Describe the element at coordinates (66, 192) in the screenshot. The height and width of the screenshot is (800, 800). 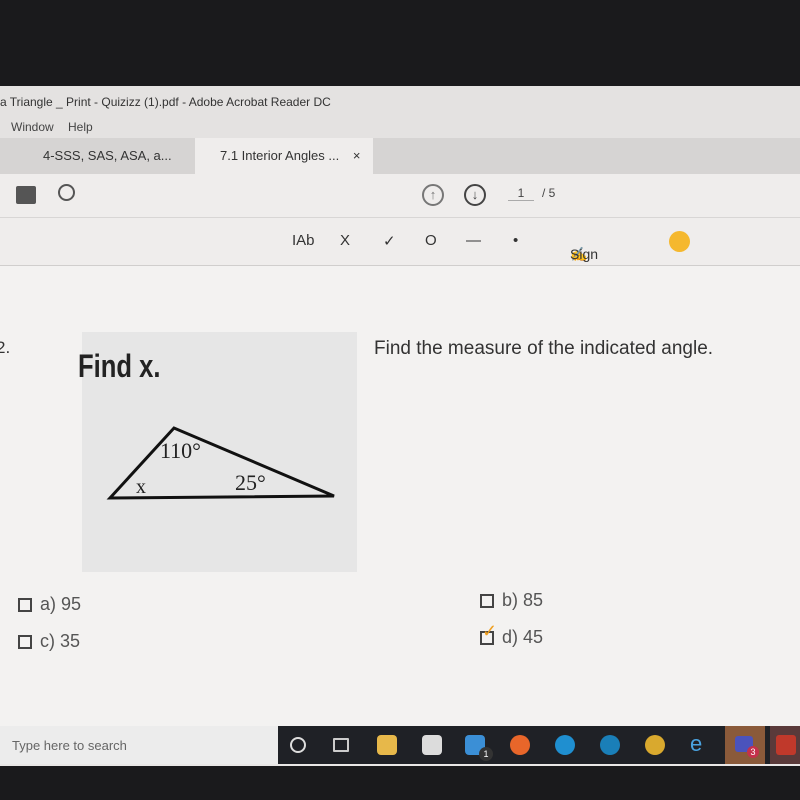
I see `zoom-search-icon` at that location.